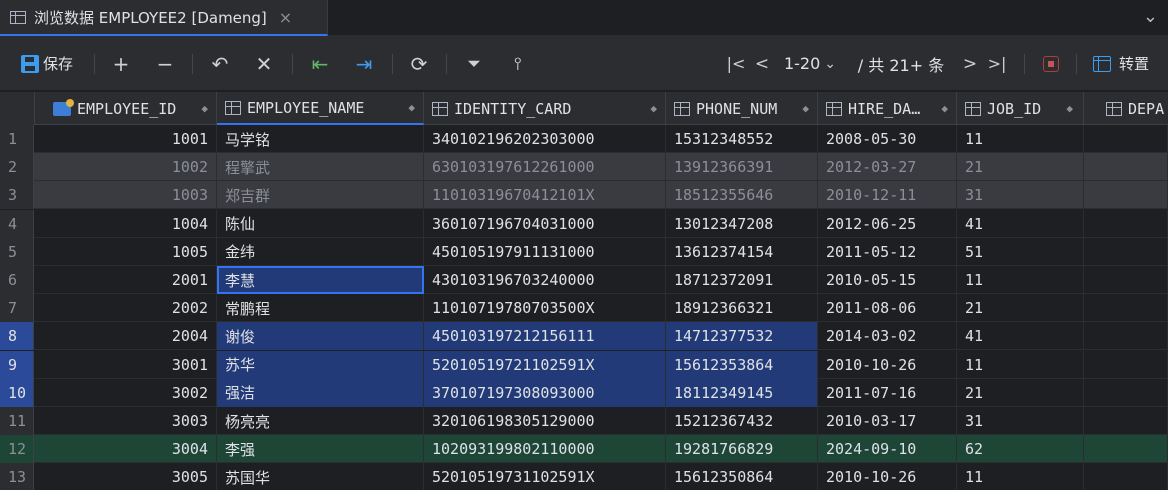  What do you see at coordinates (545, 308) in the screenshot?
I see `identity-card-cell: 11010719780703500X` at bounding box center [545, 308].